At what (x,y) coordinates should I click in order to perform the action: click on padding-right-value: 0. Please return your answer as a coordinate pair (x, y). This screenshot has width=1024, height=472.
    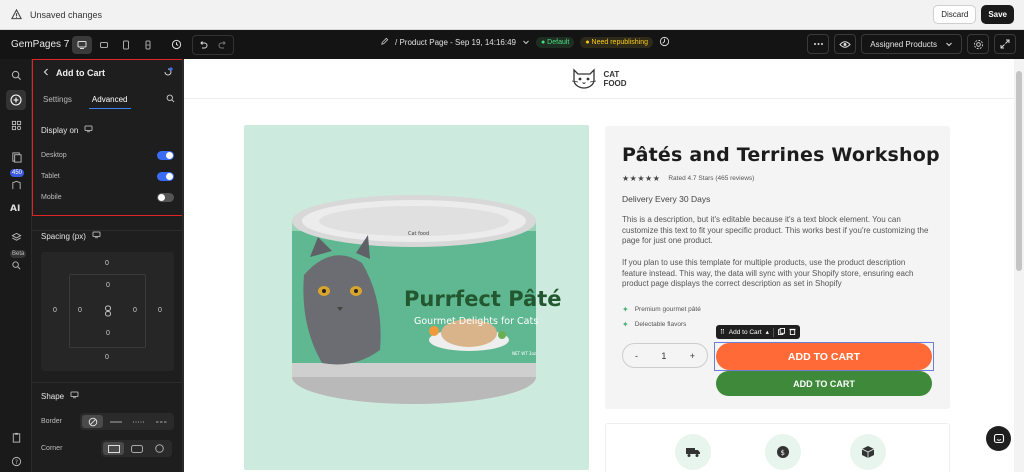
    Looking at the image, I should click on (135, 310).